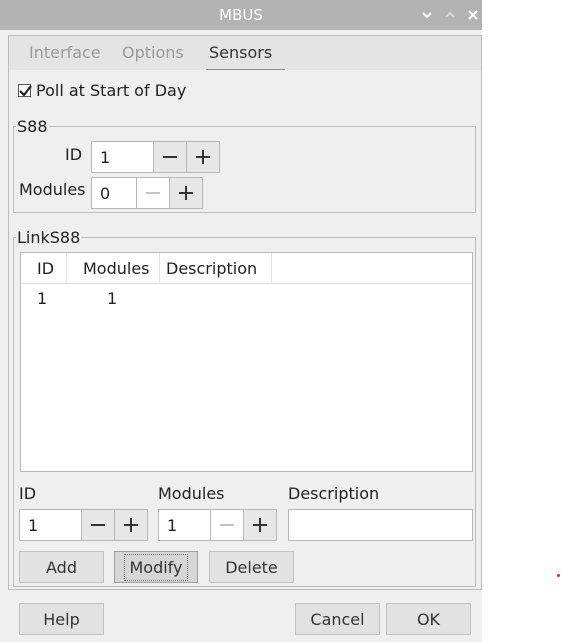 The width and height of the screenshot is (562, 642). I want to click on links88-modules-spinbox: 1, so click(217, 525).